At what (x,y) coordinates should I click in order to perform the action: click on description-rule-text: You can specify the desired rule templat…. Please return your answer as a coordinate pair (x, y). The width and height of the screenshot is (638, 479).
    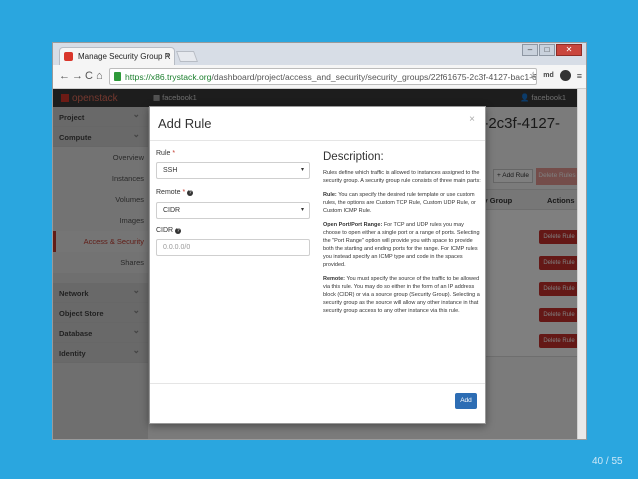
    Looking at the image, I should click on (399, 203).